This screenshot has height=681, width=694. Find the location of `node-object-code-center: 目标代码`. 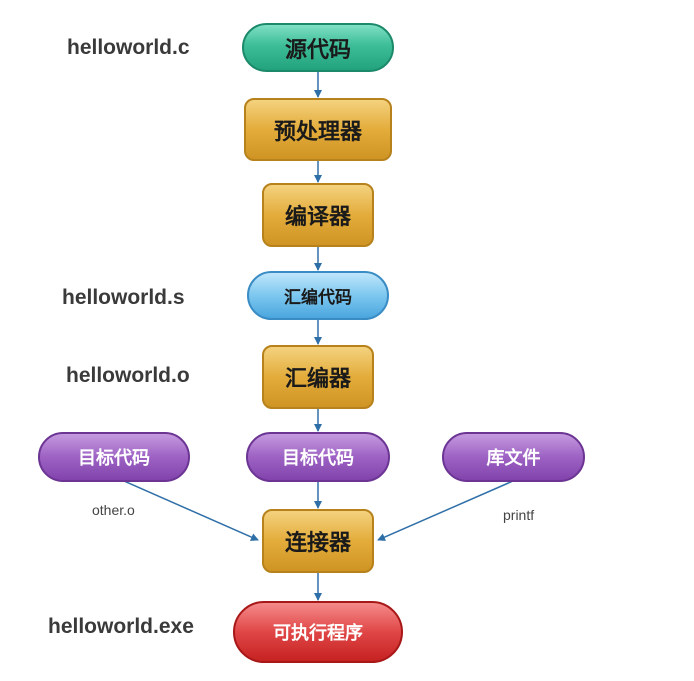

node-object-code-center: 目标代码 is located at coordinates (318, 457).